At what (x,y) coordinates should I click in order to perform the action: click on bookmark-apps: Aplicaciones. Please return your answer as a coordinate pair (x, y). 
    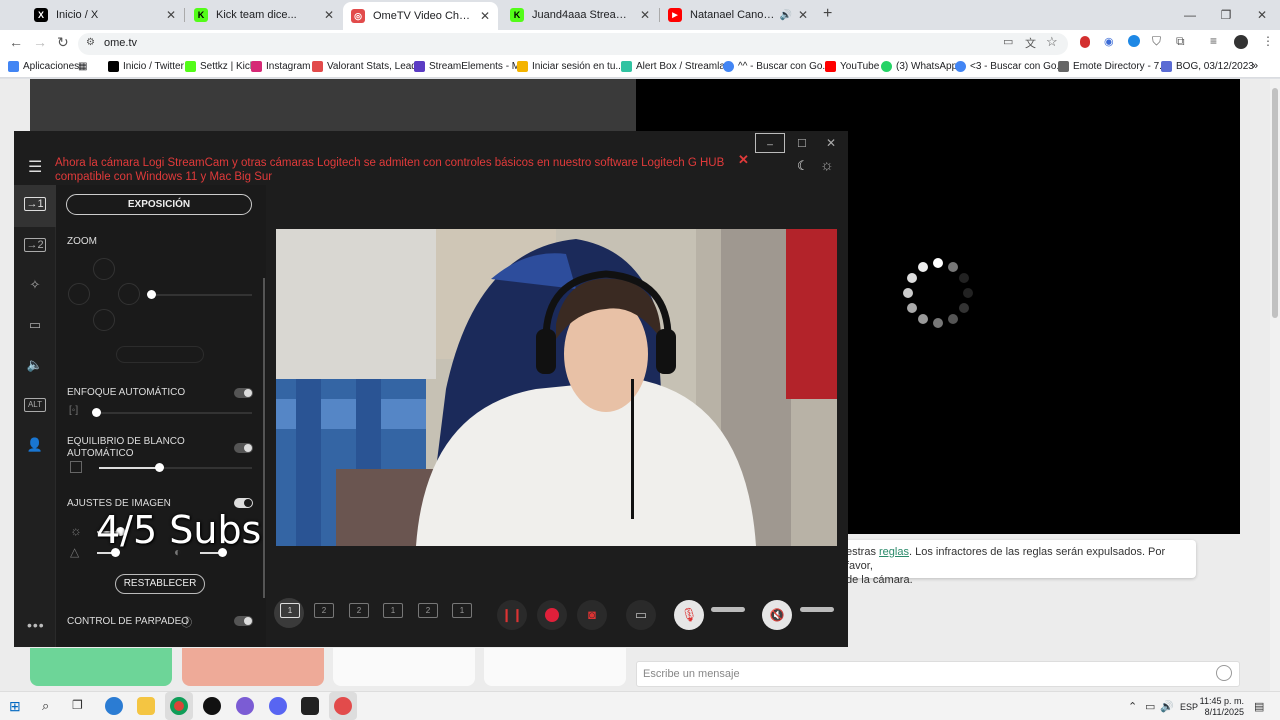
    Looking at the image, I should click on (43, 66).